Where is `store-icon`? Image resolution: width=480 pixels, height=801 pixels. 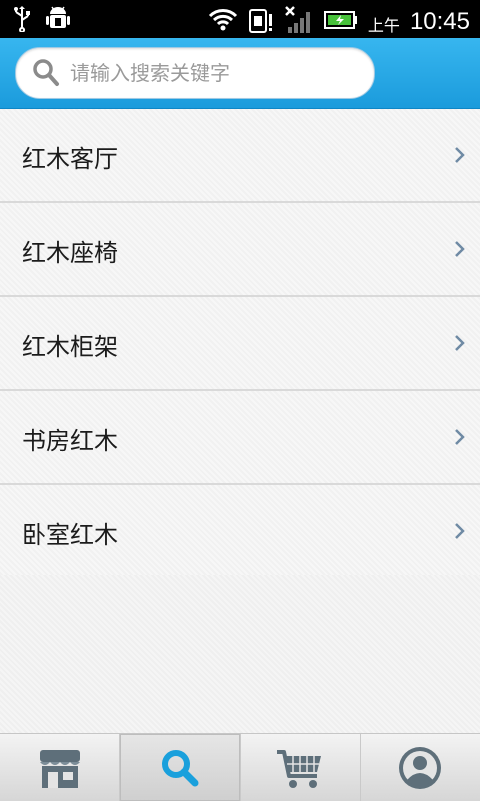 store-icon is located at coordinates (59, 768).